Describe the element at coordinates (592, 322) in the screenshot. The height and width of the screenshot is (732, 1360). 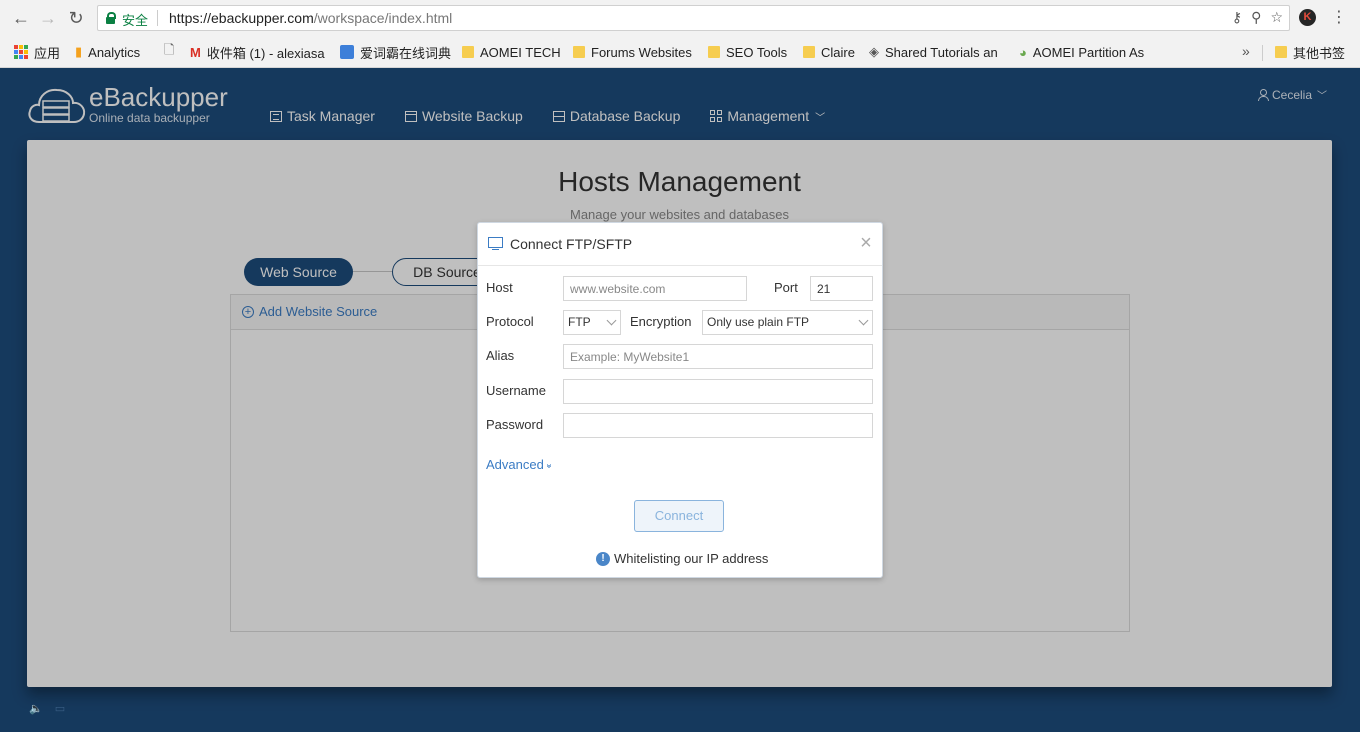
I see `protocol-select: FTP` at that location.